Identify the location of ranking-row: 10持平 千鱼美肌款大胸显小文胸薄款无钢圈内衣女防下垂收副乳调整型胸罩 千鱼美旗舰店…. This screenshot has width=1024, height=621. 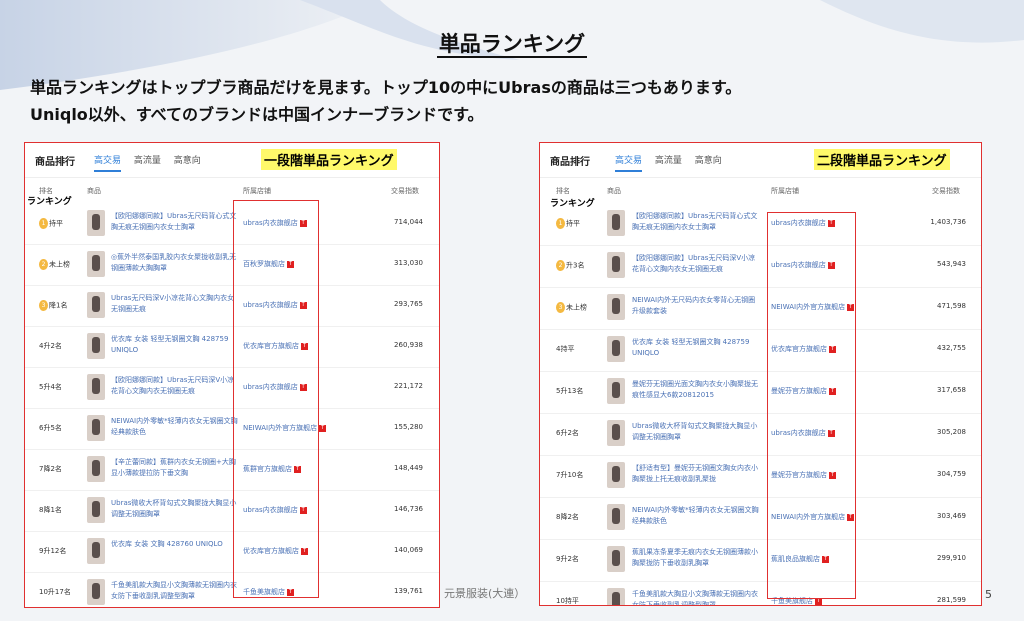
(760, 593).